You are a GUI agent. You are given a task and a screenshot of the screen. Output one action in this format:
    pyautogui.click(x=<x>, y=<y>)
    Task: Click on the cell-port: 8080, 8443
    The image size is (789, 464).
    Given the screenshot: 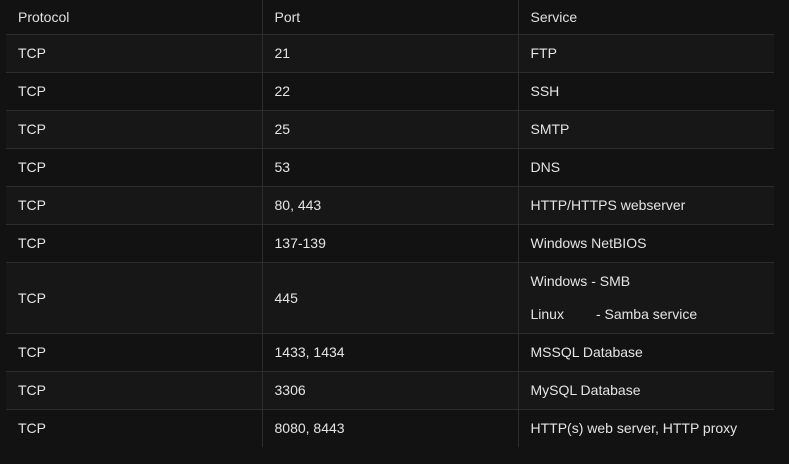 What is the action you would take?
    pyautogui.click(x=390, y=428)
    